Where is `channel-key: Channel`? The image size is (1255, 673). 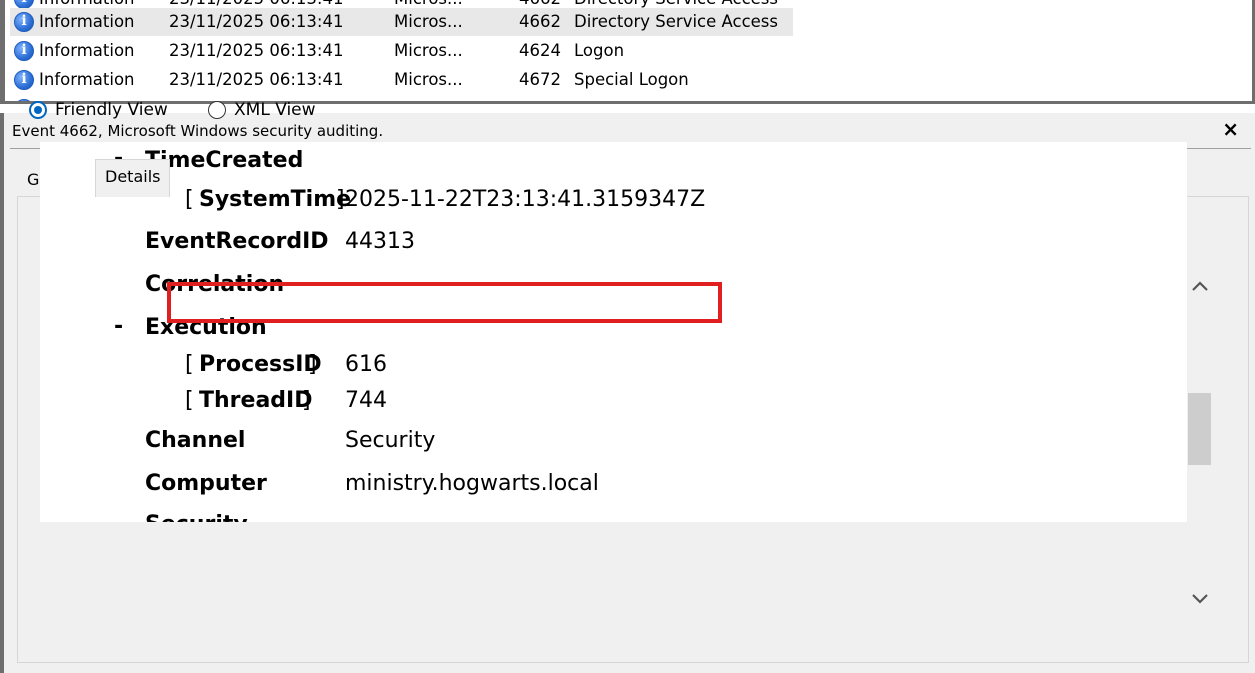 channel-key: Channel is located at coordinates (195, 440).